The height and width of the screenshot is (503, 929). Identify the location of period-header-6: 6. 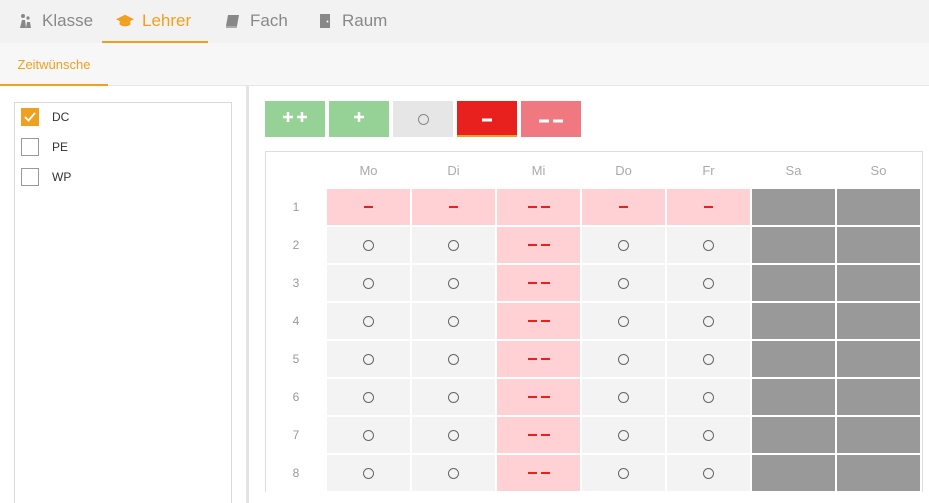
(296, 397).